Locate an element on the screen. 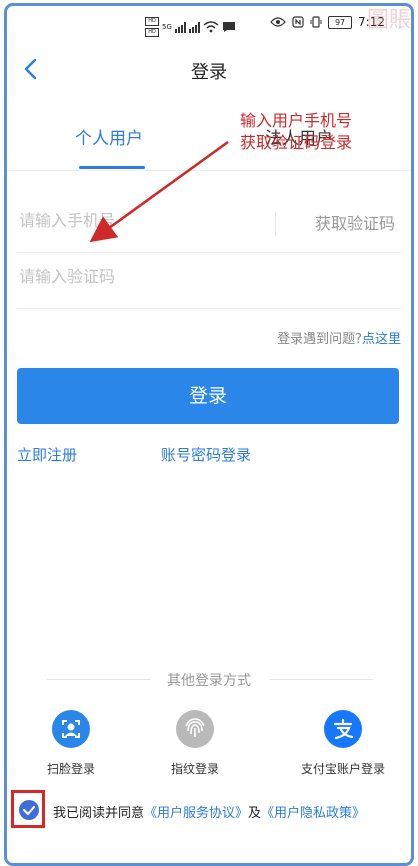 The image size is (418, 866). battery-icon: 97 is located at coordinates (340, 22).